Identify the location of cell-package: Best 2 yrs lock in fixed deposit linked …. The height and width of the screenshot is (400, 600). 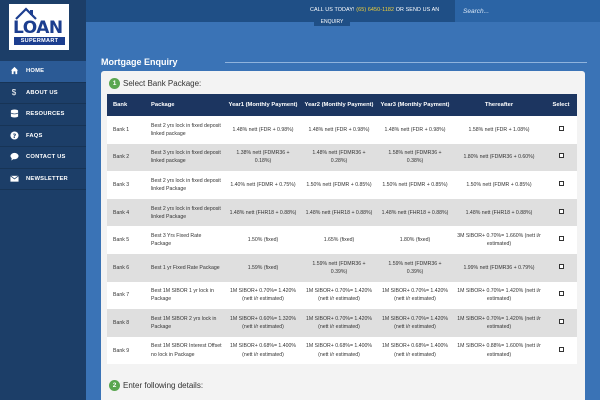
(185, 130).